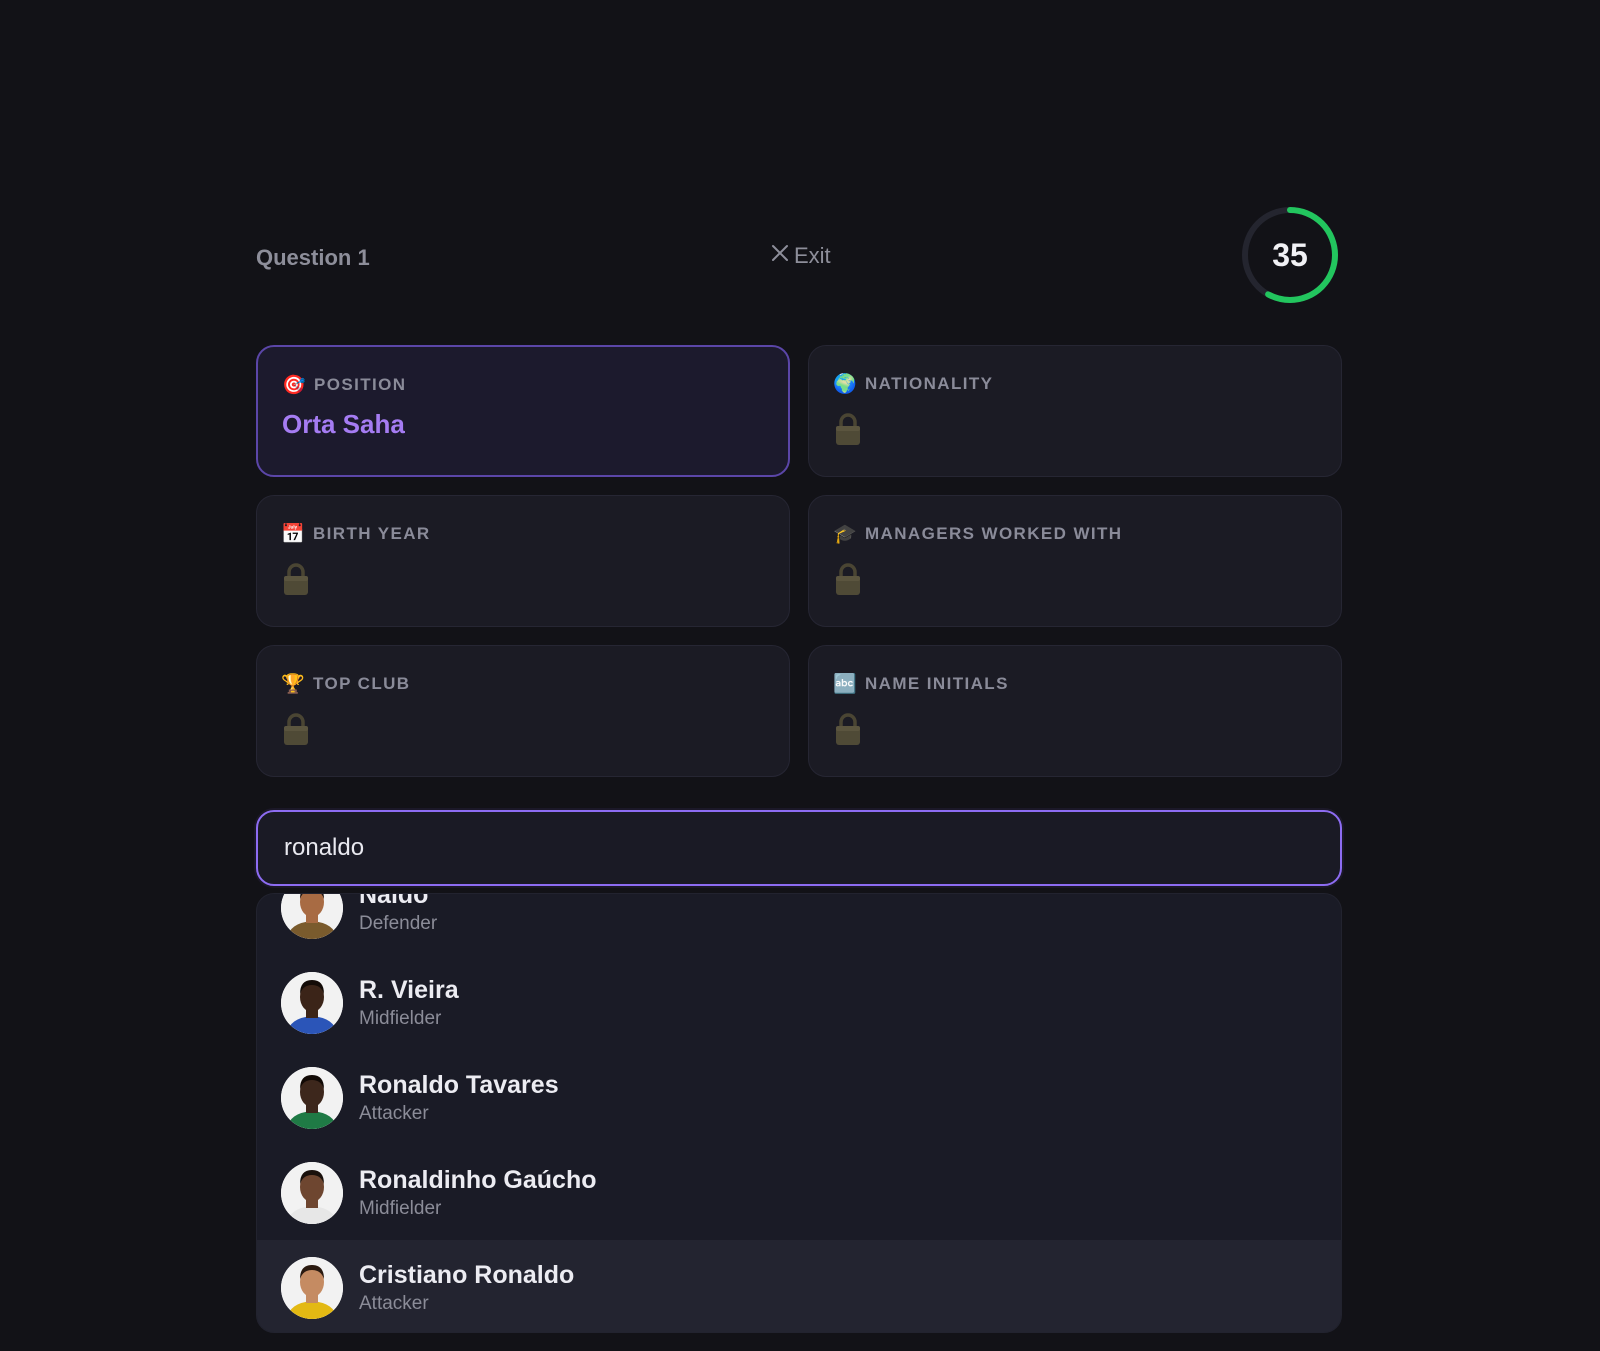 The width and height of the screenshot is (1600, 1351). I want to click on card-label: TOP CLUB, so click(362, 683).